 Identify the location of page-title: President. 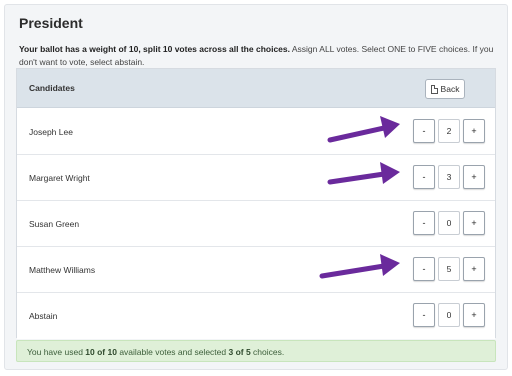
(51, 23).